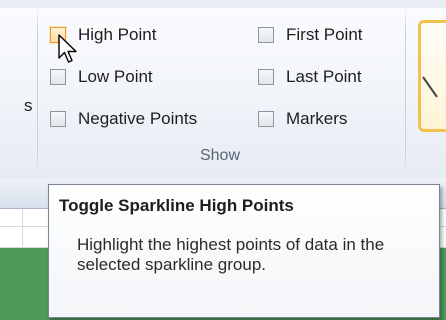 The height and width of the screenshot is (320, 446). What do you see at coordinates (430, 87) in the screenshot?
I see `sparkline-line-icon` at bounding box center [430, 87].